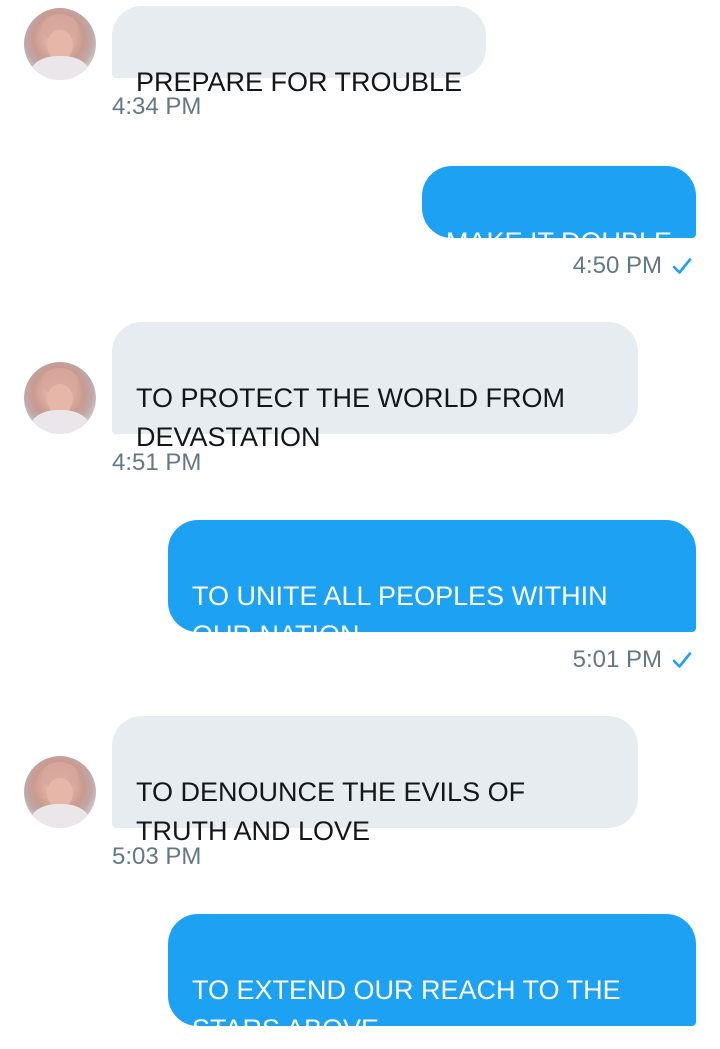 The width and height of the screenshot is (720, 1049). I want to click on outgoing-message-bubble: TO EXTEND OUR REACH TO THE STARS ABOVE, so click(432, 979).